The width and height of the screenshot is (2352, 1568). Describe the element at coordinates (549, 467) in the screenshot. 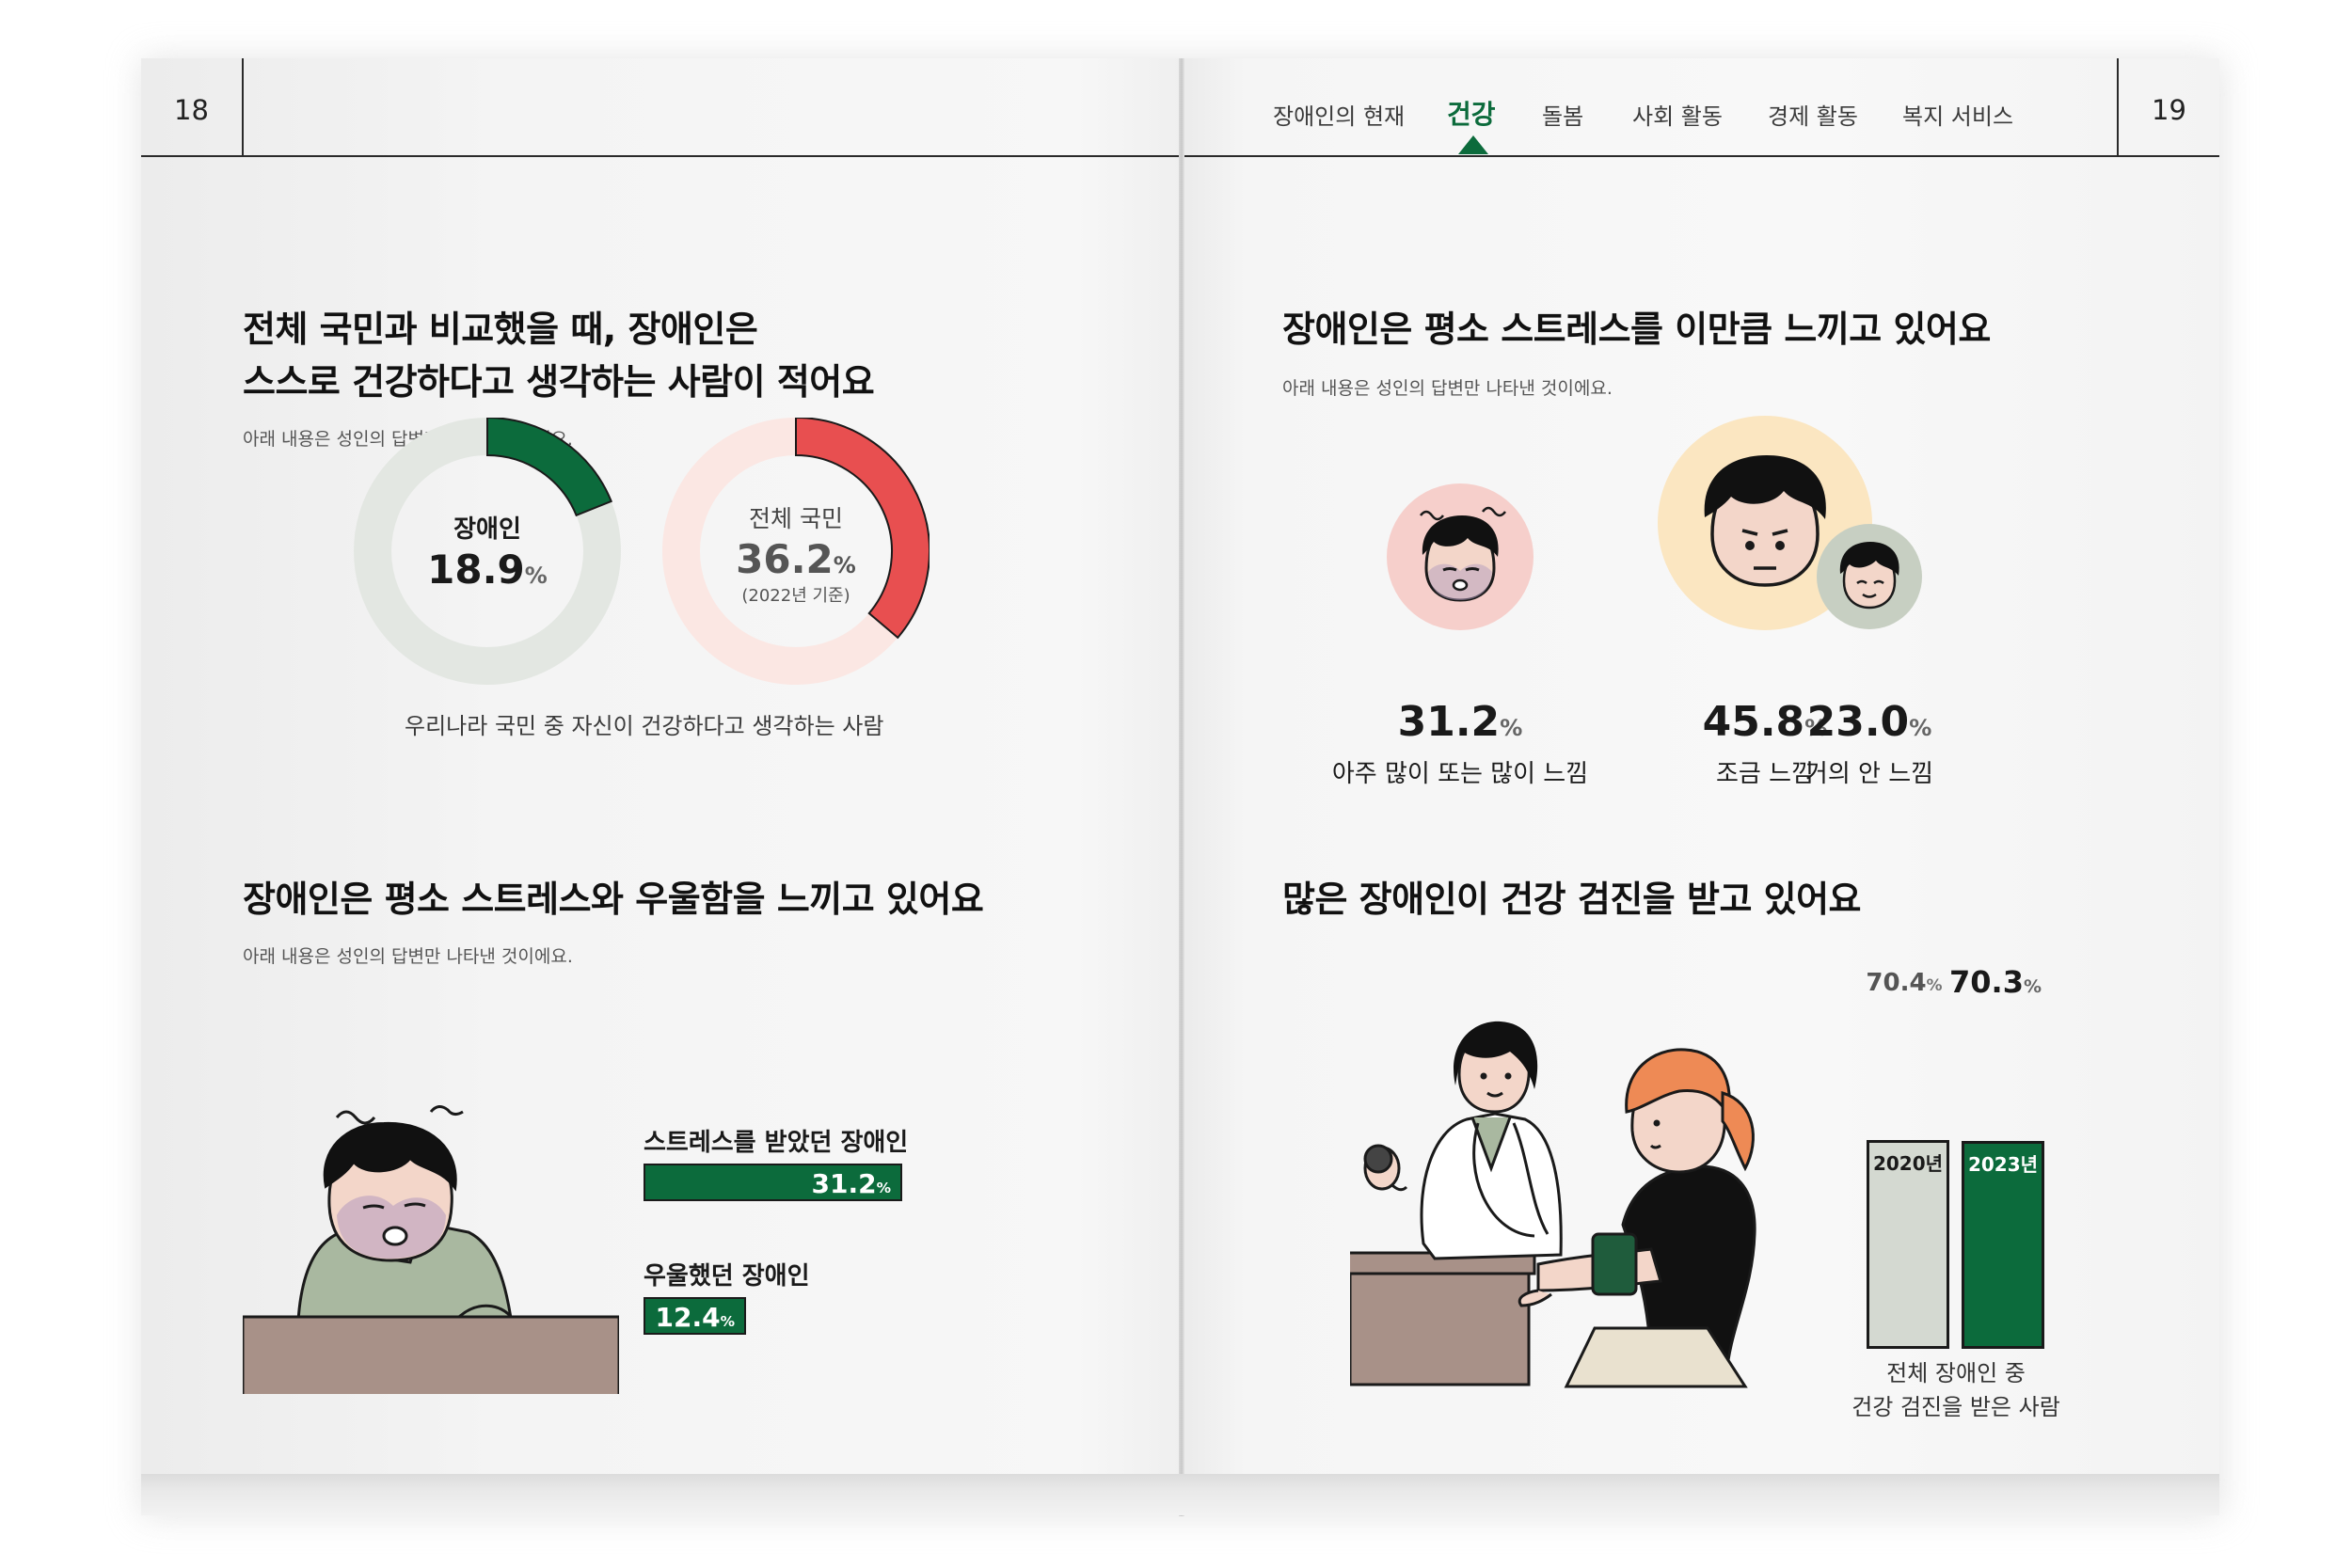

I see `donut-segment` at that location.